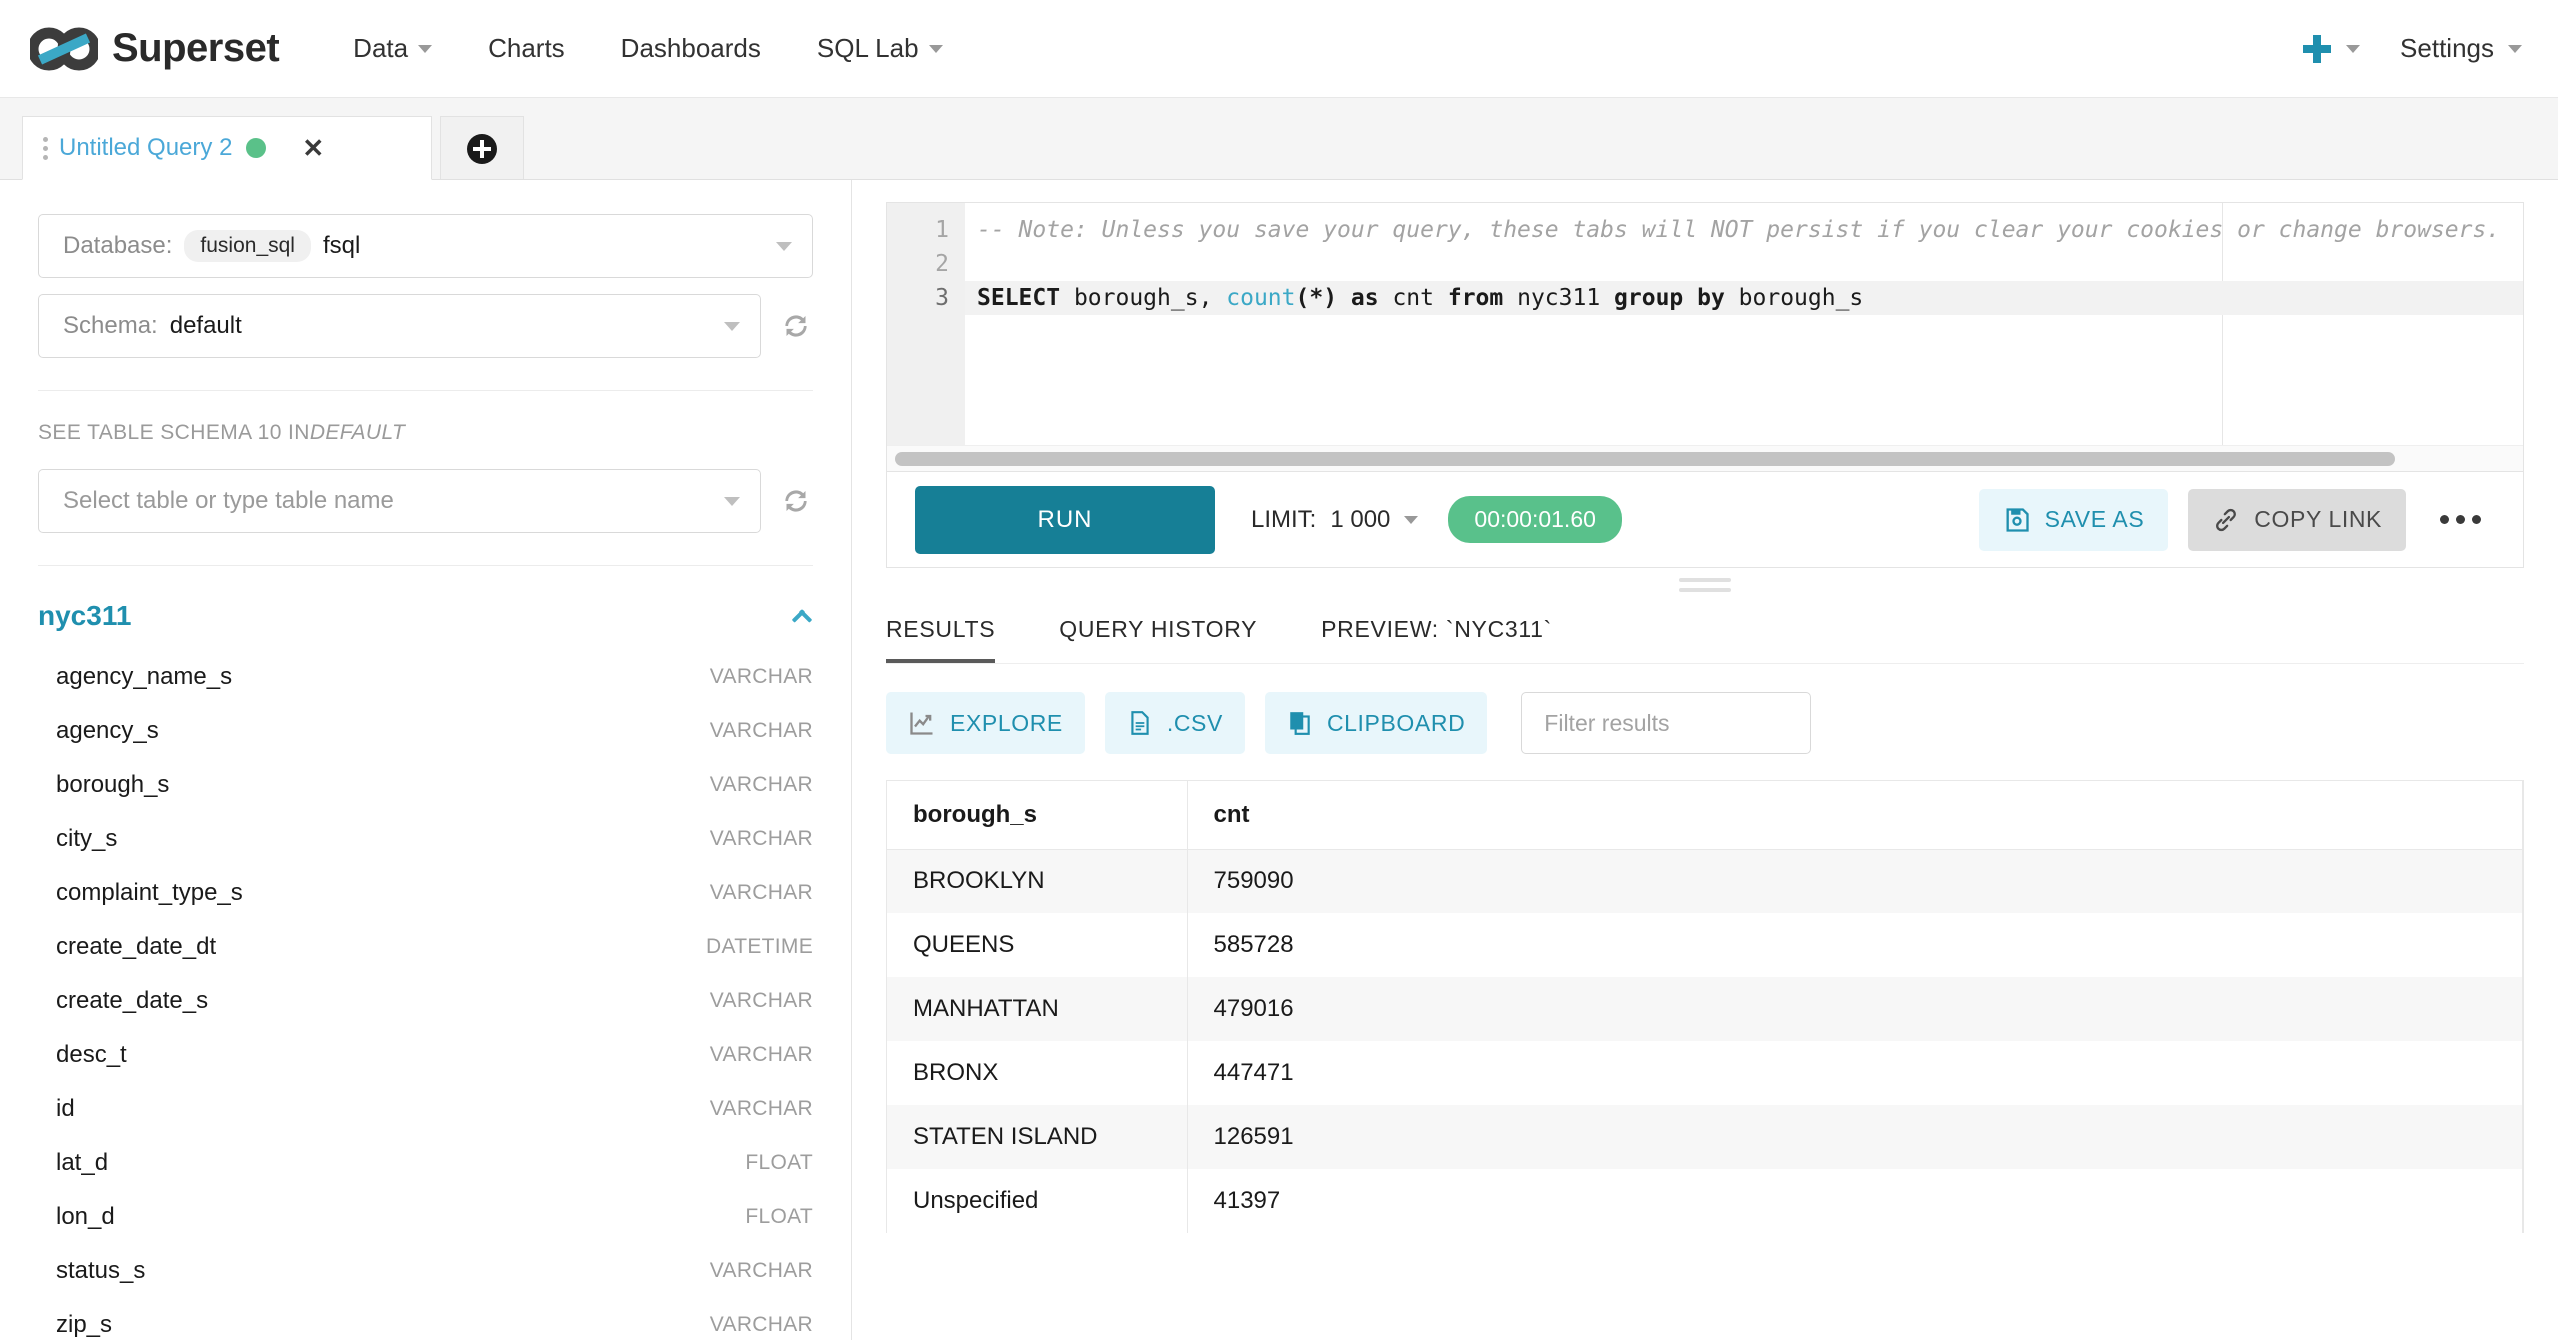 This screenshot has height=1340, width=2558. What do you see at coordinates (2461, 48) in the screenshot?
I see `settings-menu: Settings` at bounding box center [2461, 48].